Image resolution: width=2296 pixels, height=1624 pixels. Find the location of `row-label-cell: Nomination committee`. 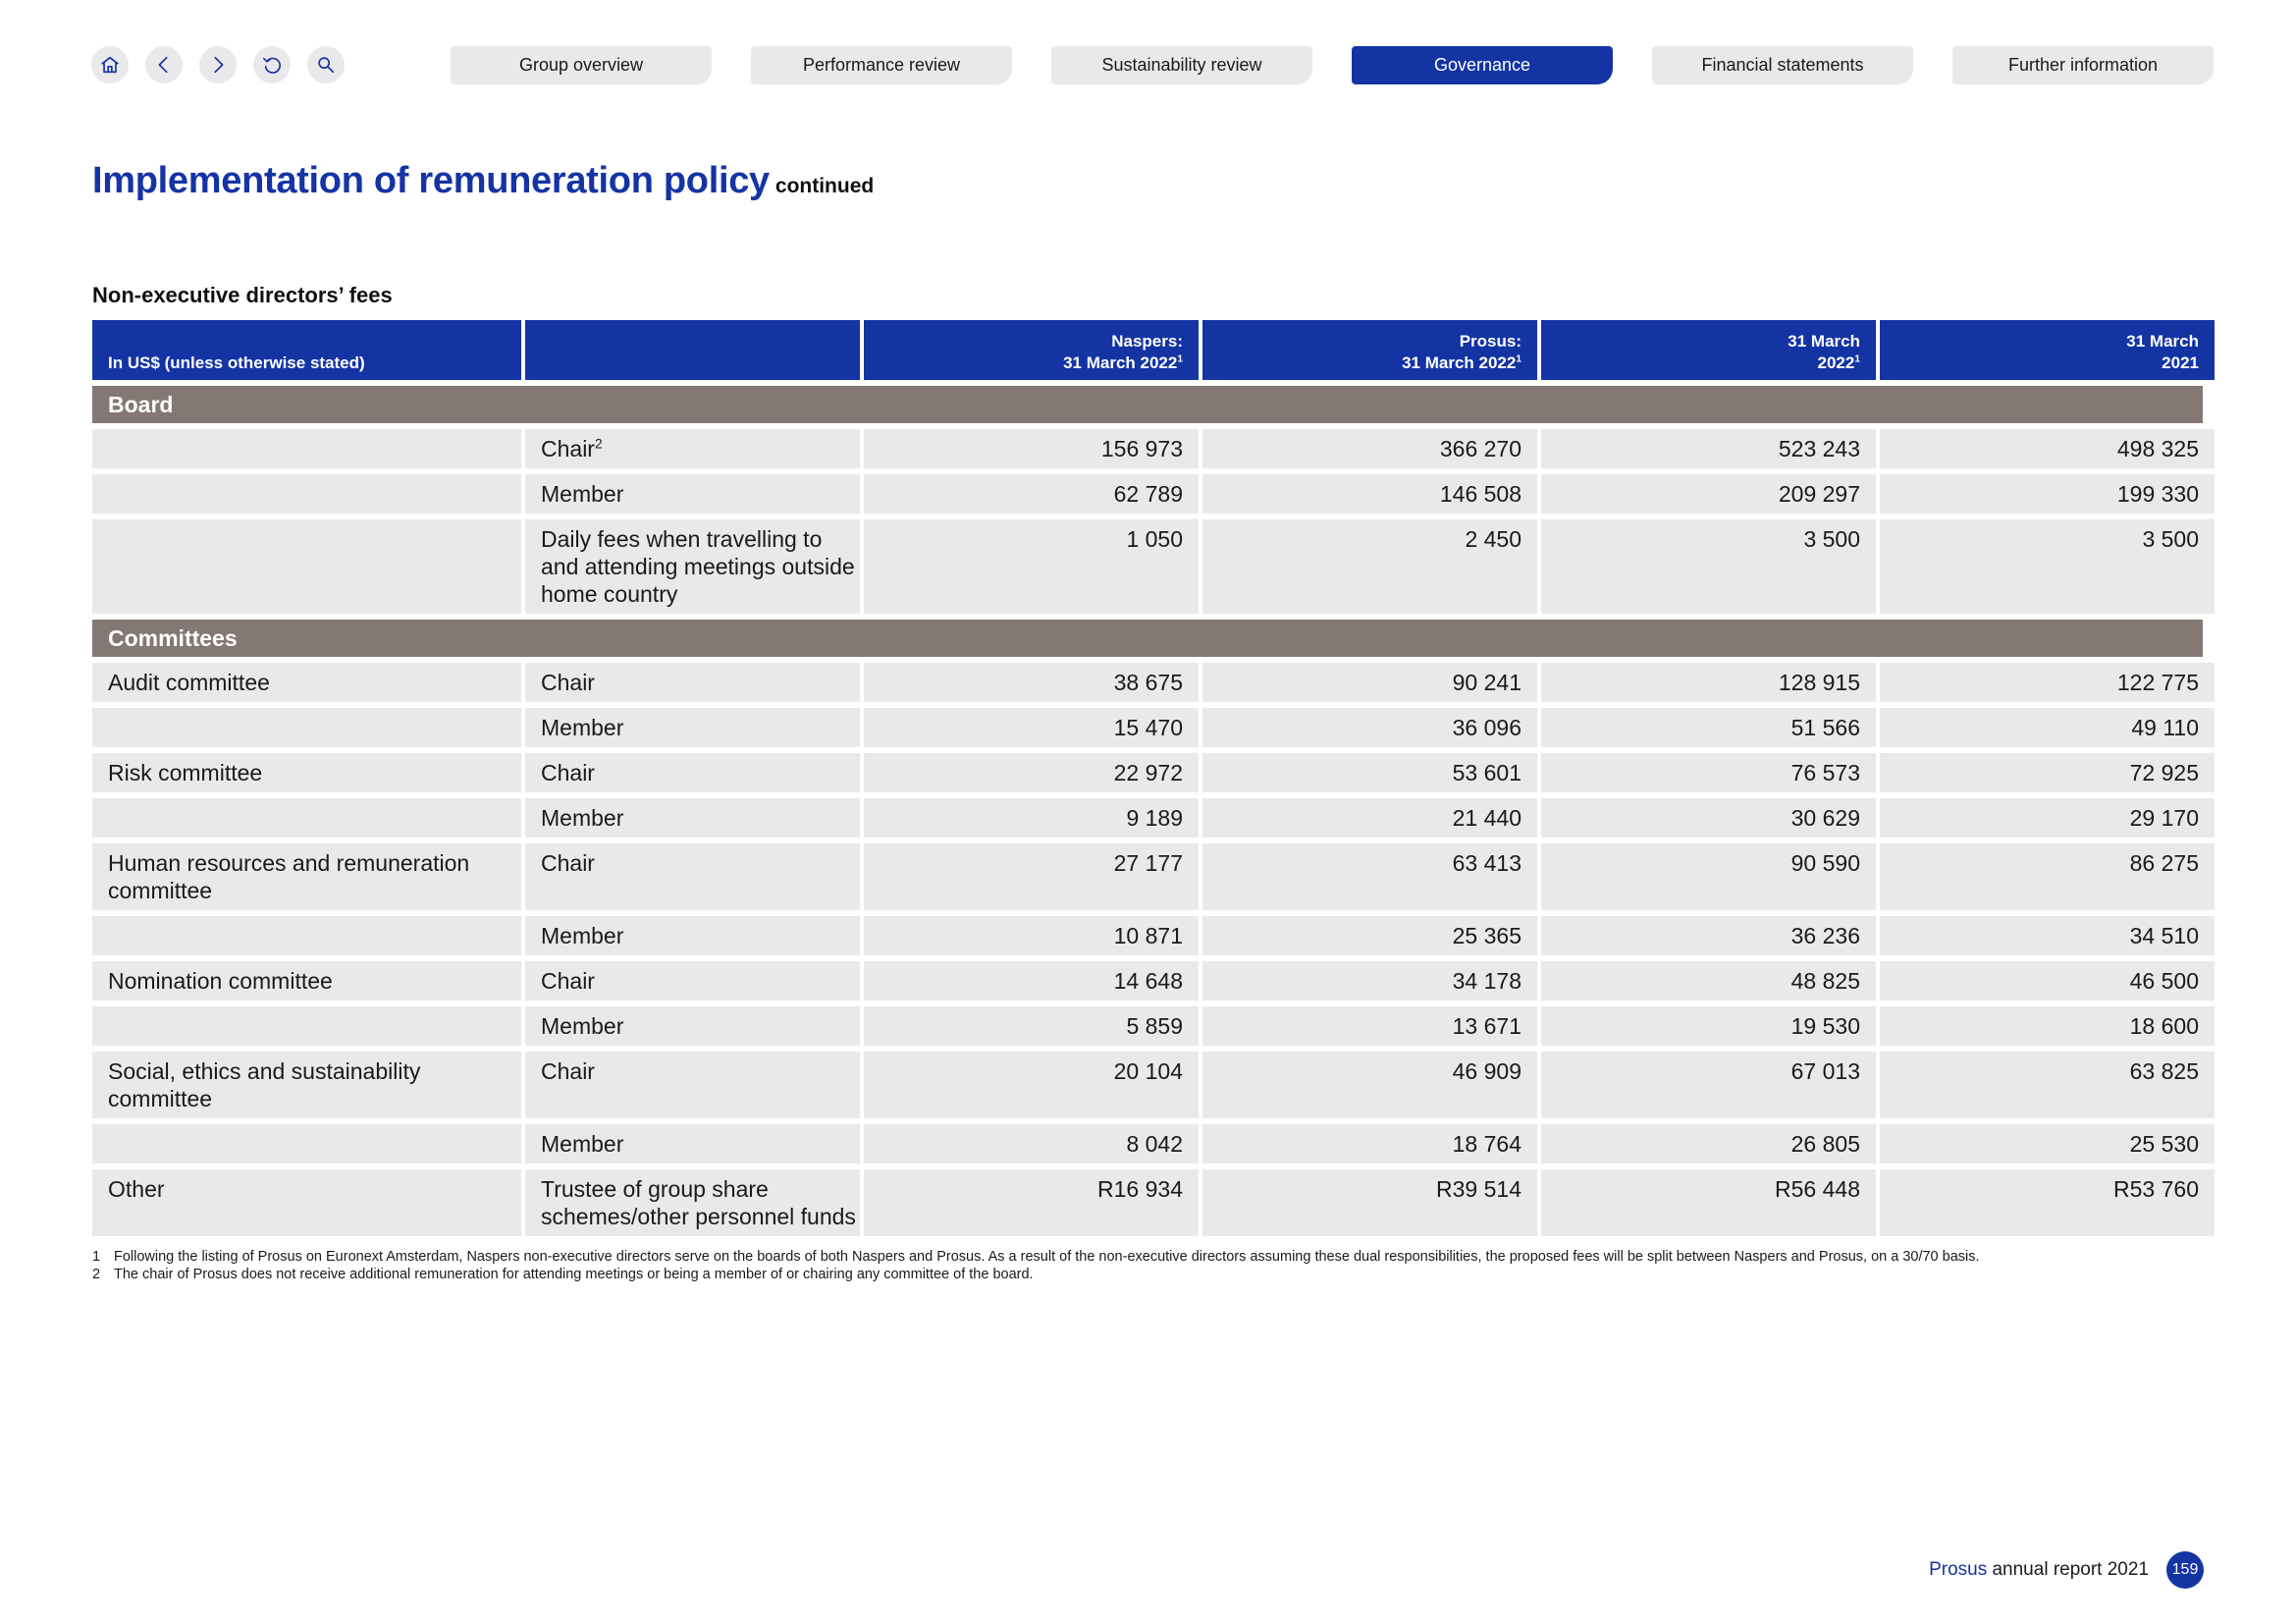

row-label-cell: Nomination committee is located at coordinates (306, 981).